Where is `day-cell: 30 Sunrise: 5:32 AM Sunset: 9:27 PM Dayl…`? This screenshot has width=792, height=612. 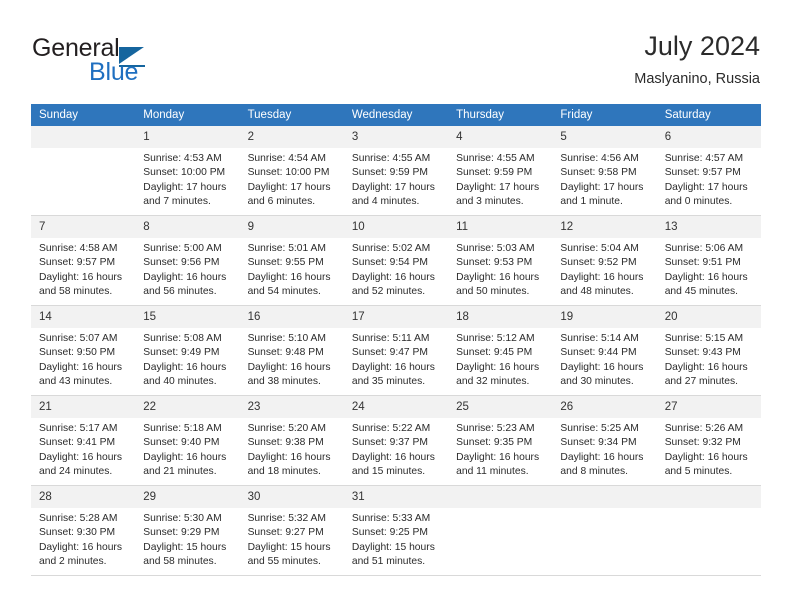
day-cell: 30 Sunrise: 5:32 AM Sunset: 9:27 PM Dayl… is located at coordinates (291, 530).